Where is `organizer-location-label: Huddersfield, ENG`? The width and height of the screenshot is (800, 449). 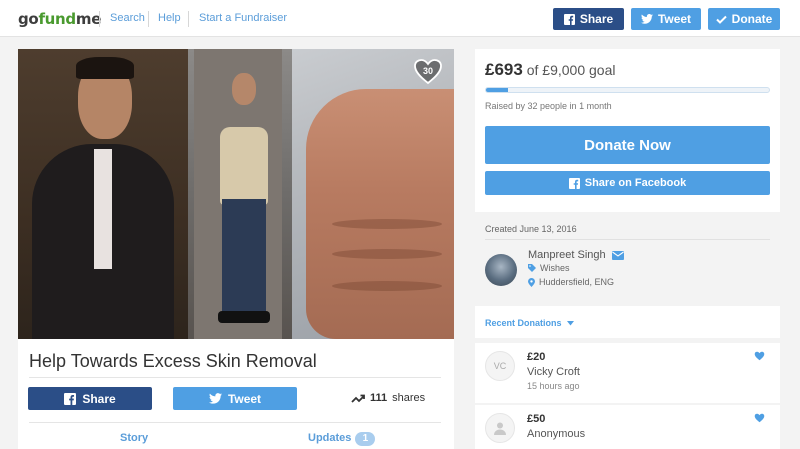
organizer-location-label: Huddersfield, ENG is located at coordinates (577, 282).